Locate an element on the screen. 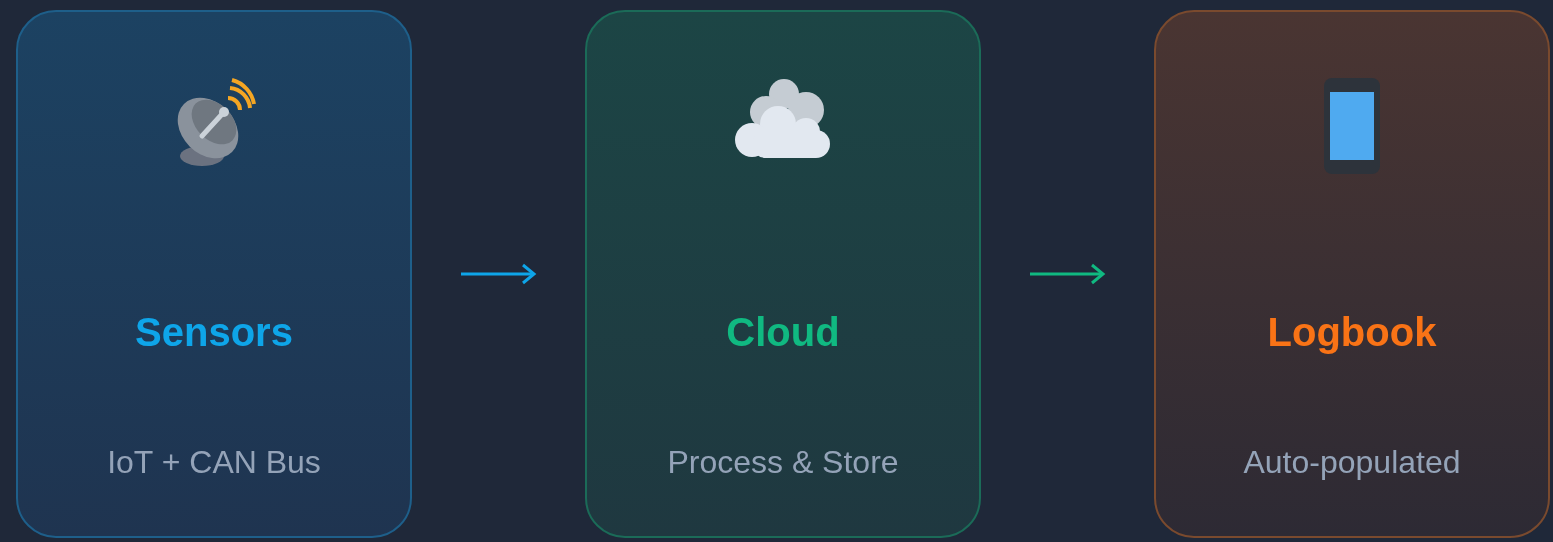  stage-title: Sensors is located at coordinates (214, 332).